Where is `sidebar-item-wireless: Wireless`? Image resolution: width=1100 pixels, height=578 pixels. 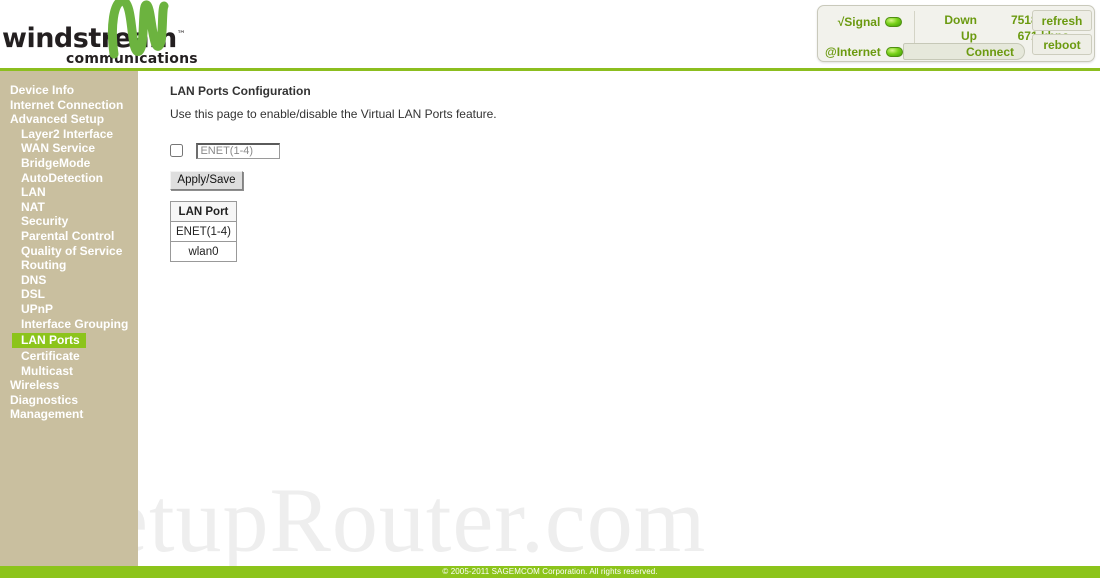 sidebar-item-wireless: Wireless is located at coordinates (69, 385).